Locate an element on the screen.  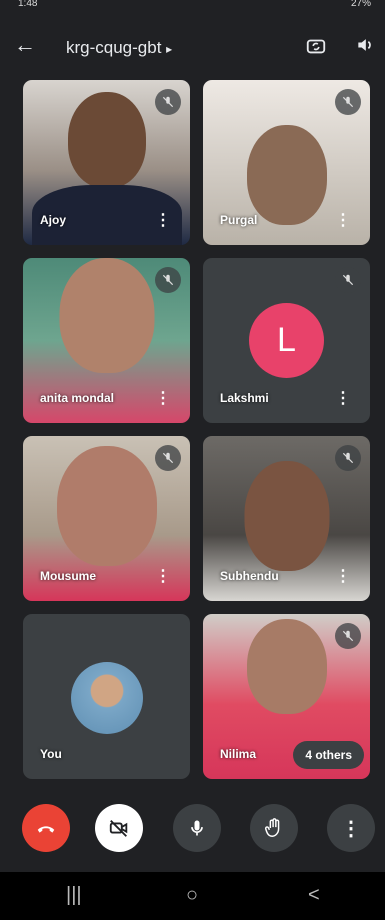
self-avatar is located at coordinates (107, 698).